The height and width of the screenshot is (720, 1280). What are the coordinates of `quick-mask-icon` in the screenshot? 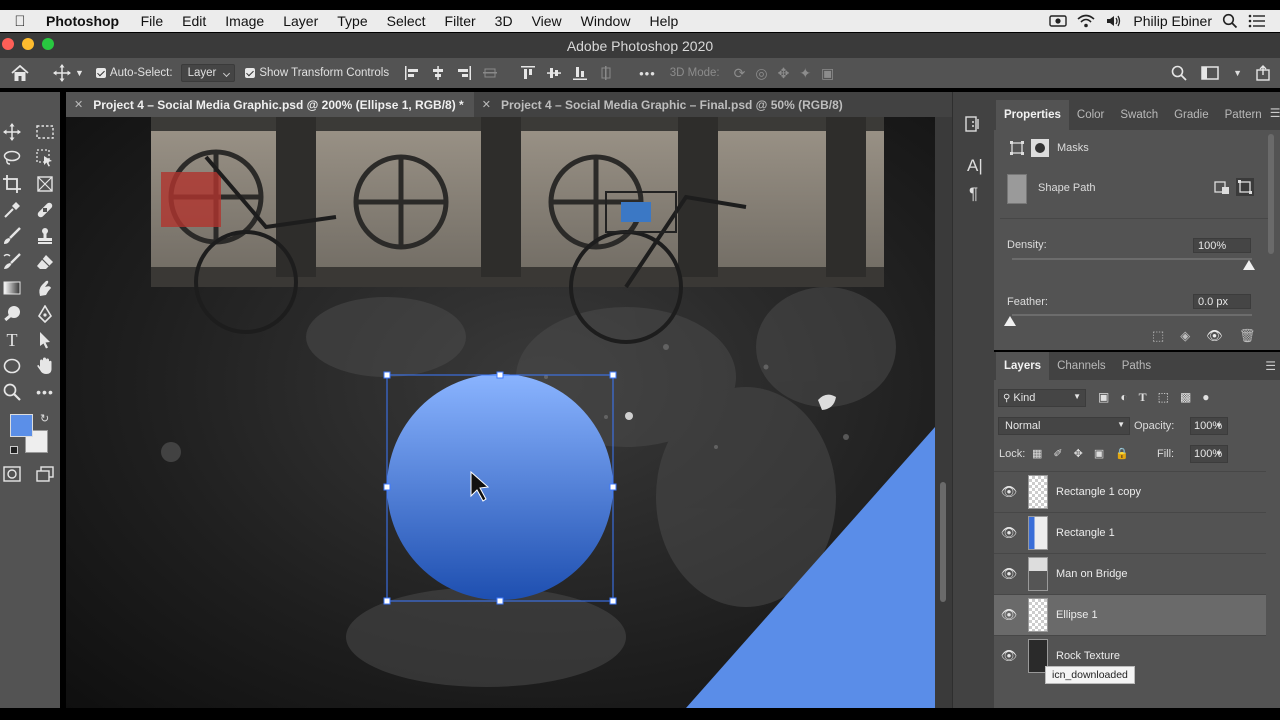 It's located at (12, 474).